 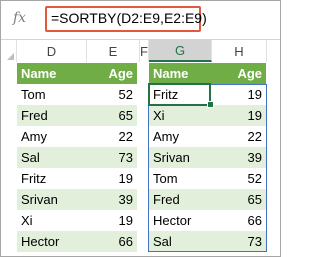 I want to click on active-cell-selection, so click(x=179, y=94).